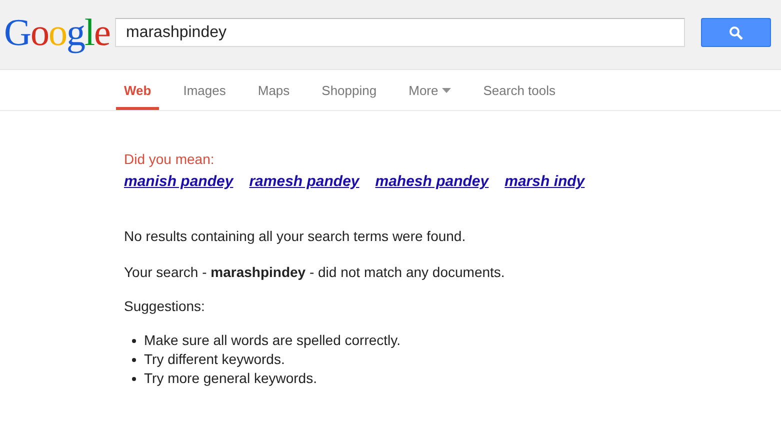 This screenshot has width=781, height=437. What do you see at coordinates (447, 90) in the screenshot?
I see `caret-icon` at bounding box center [447, 90].